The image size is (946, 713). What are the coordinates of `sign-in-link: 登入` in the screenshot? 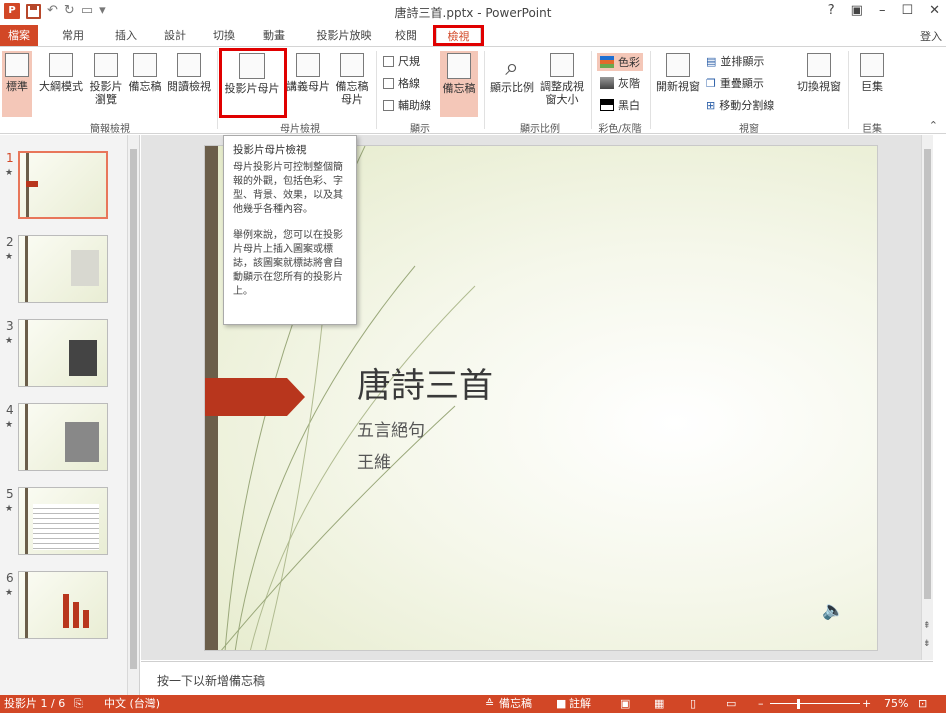 It's located at (931, 36).